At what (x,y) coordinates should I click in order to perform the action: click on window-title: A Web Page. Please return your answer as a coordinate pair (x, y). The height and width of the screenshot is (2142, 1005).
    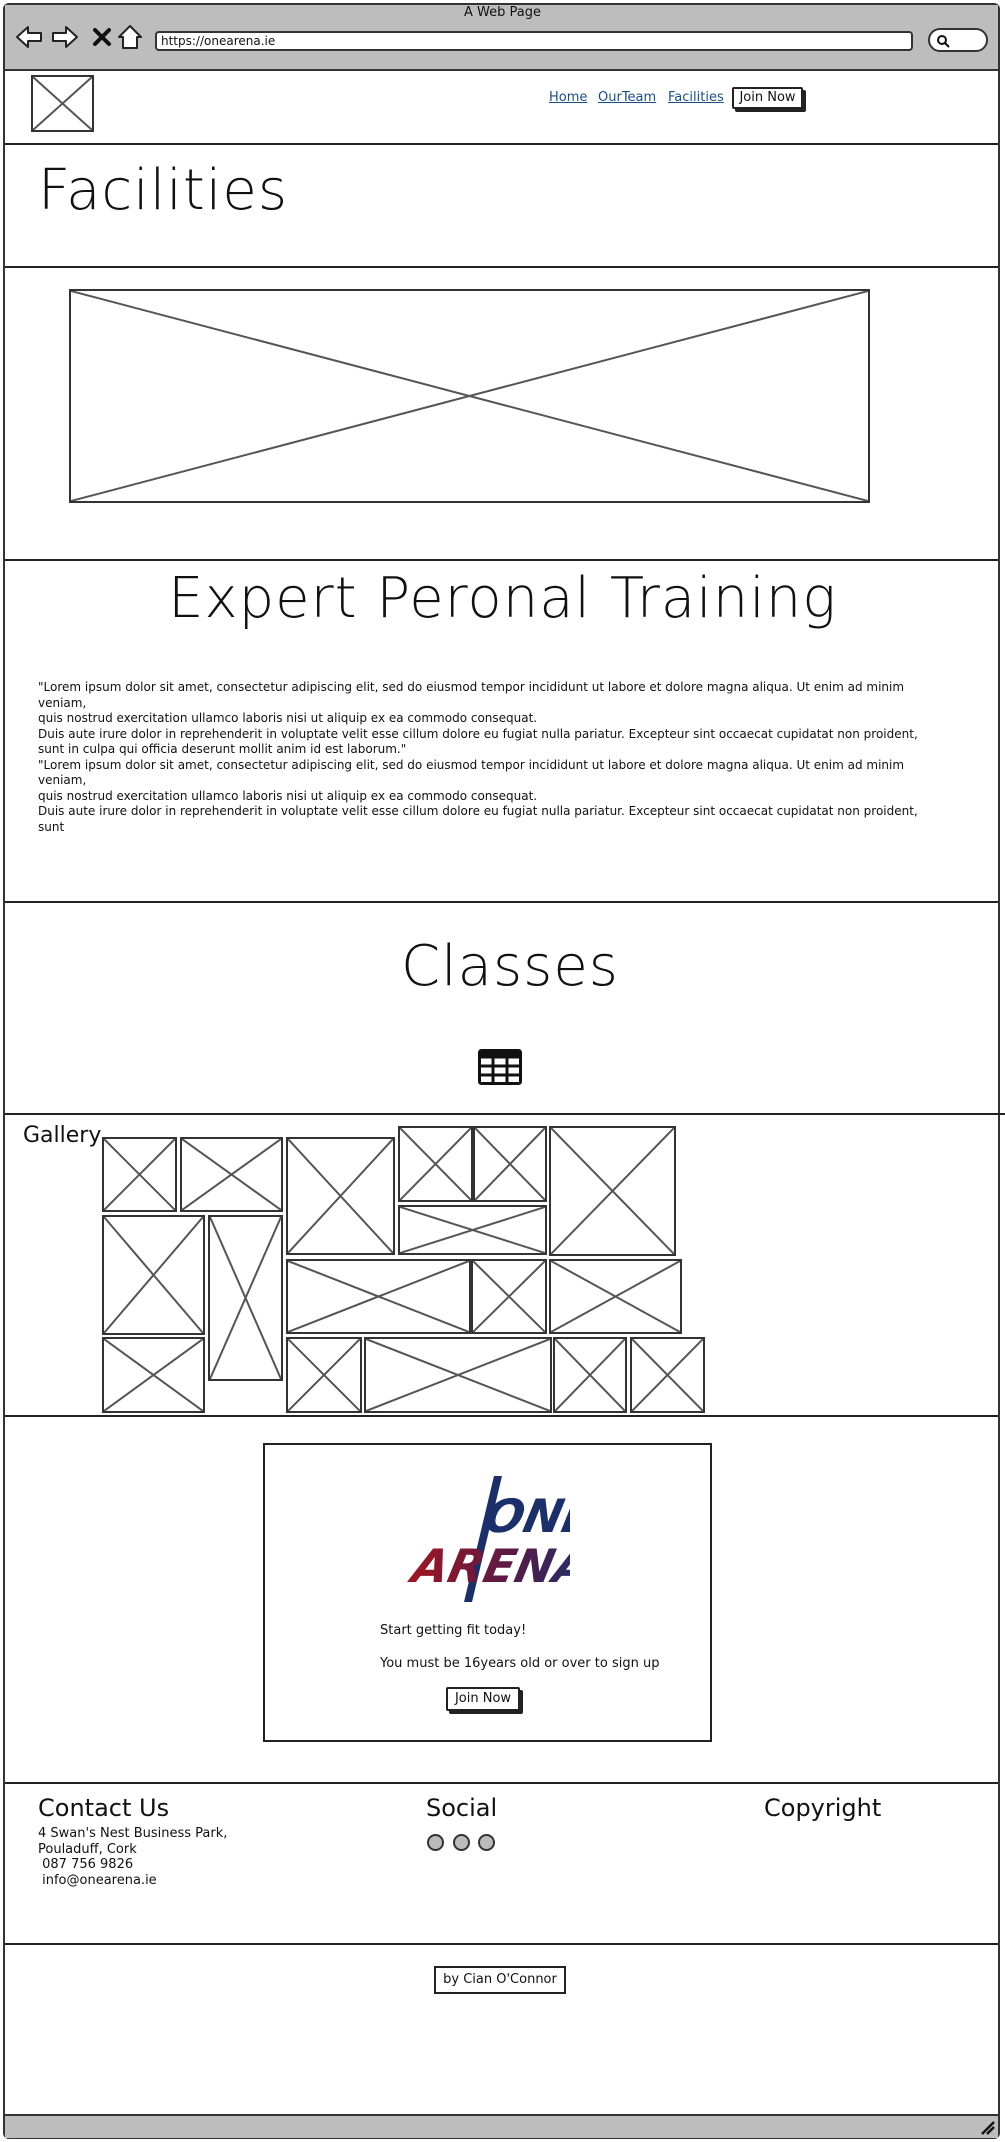
    Looking at the image, I should click on (502, 12).